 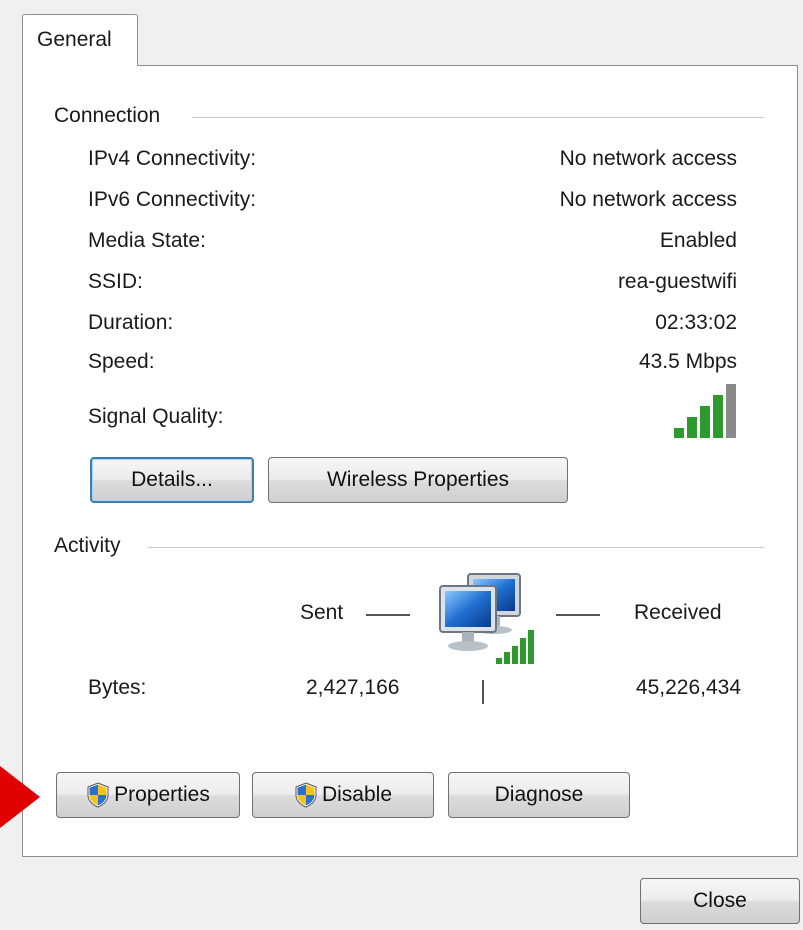 I want to click on properties-button-label: Properties, so click(x=162, y=794).